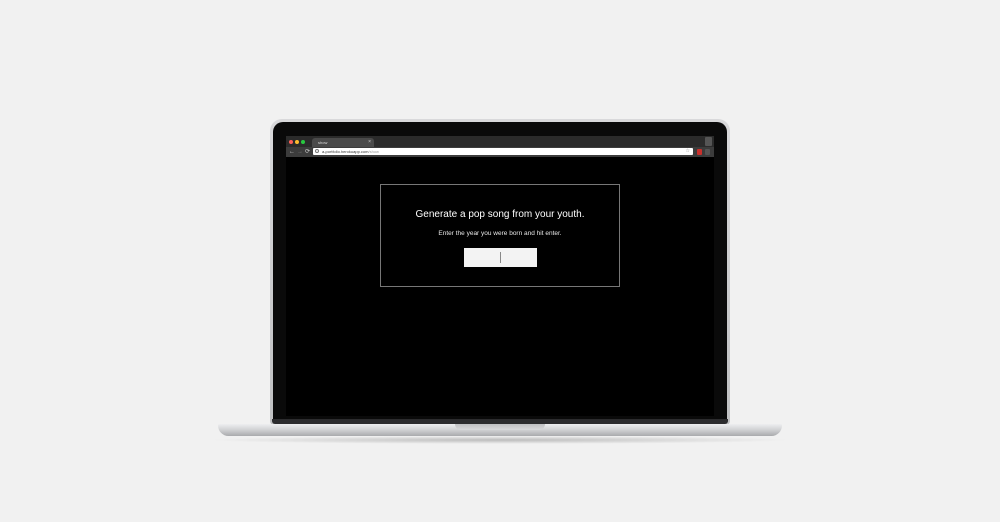  Describe the element at coordinates (500, 141) in the screenshot. I see `browser-tab-bar: show ×` at that location.